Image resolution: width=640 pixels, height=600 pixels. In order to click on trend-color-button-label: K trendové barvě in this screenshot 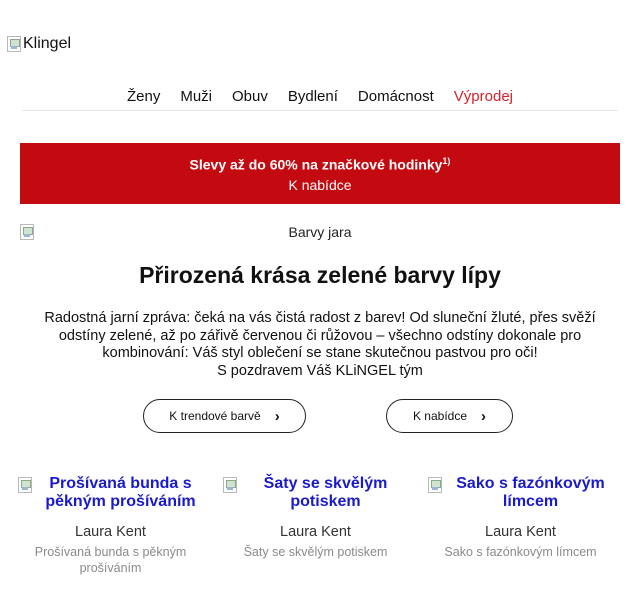, I will do `click(215, 416)`.